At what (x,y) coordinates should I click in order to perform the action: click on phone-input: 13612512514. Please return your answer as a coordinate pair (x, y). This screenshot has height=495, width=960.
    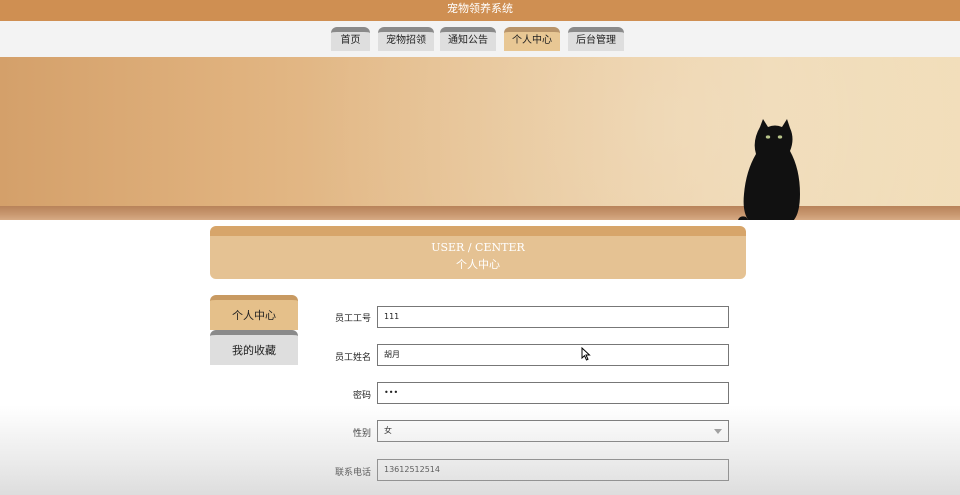
    Looking at the image, I should click on (553, 470).